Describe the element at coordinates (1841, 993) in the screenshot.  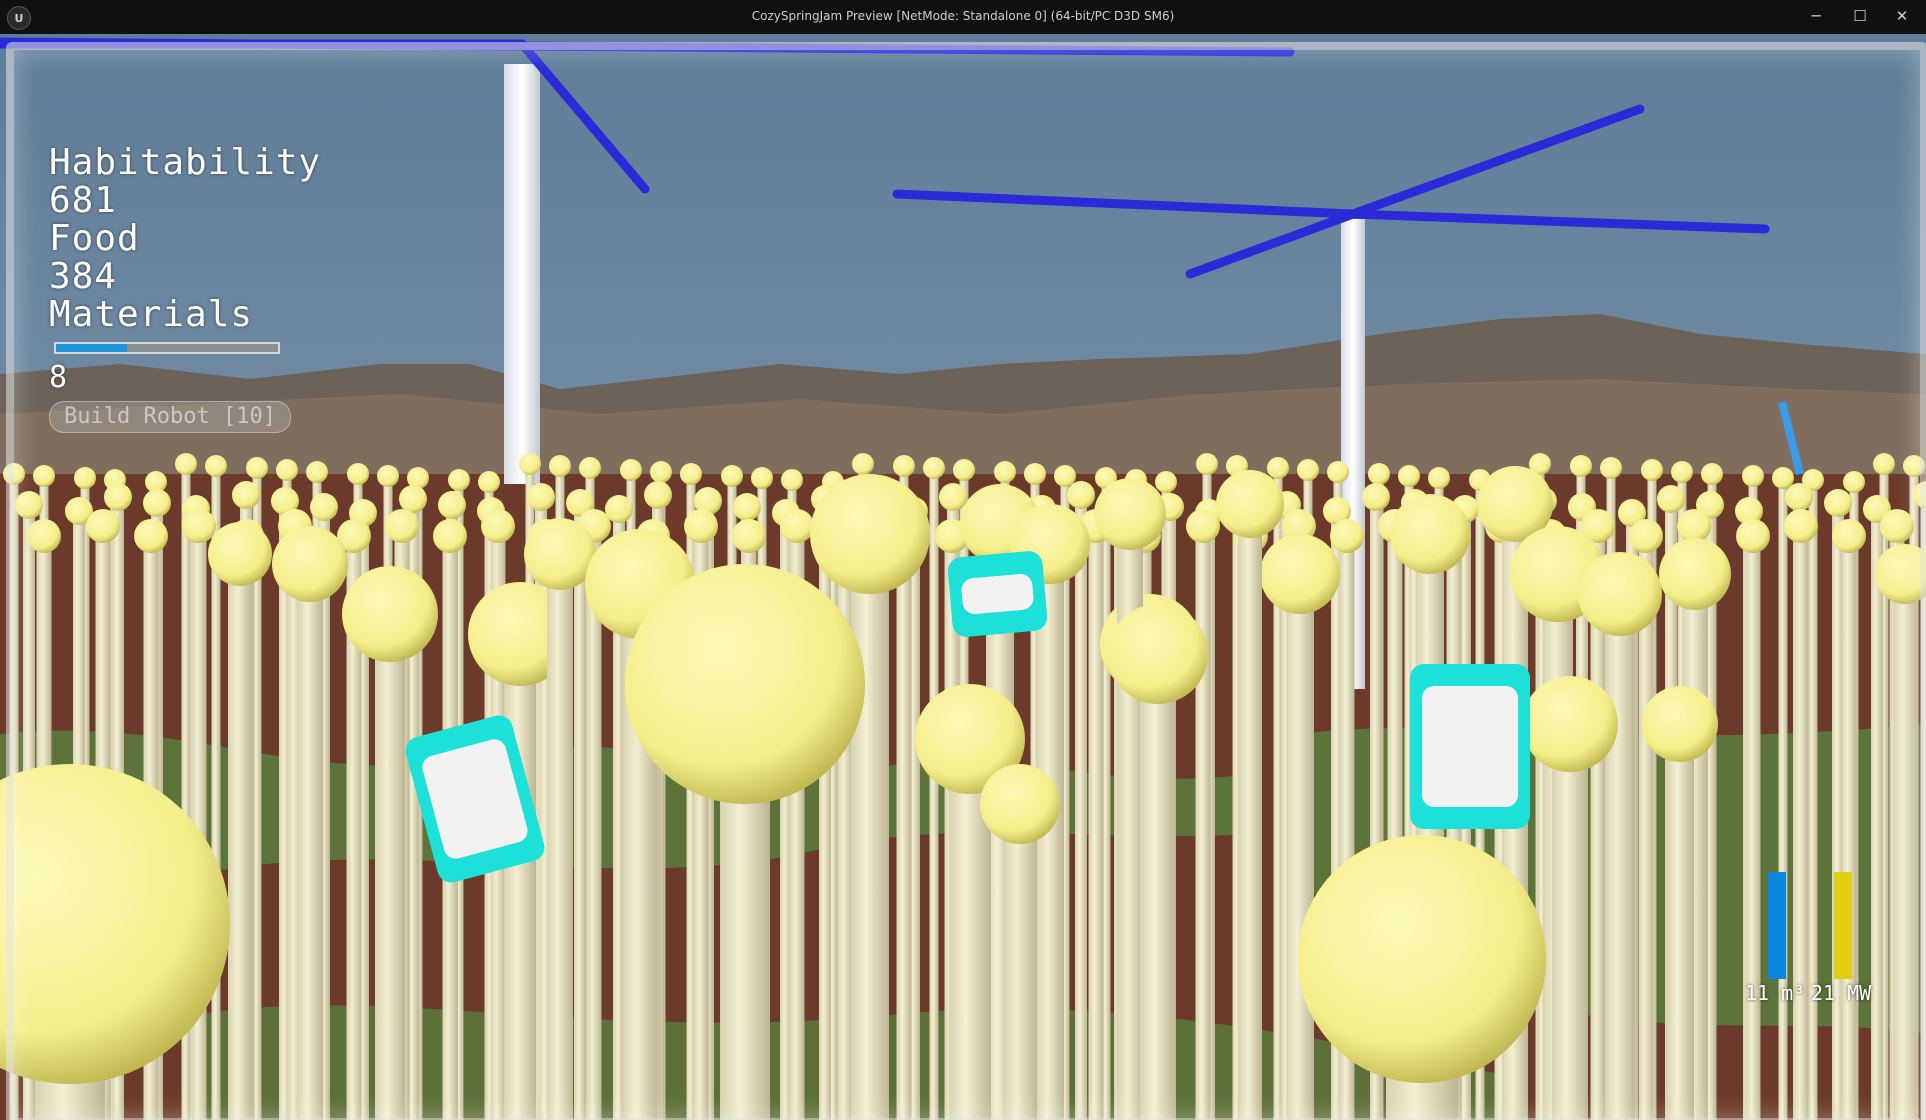
I see `power-label: 21 MW` at that location.